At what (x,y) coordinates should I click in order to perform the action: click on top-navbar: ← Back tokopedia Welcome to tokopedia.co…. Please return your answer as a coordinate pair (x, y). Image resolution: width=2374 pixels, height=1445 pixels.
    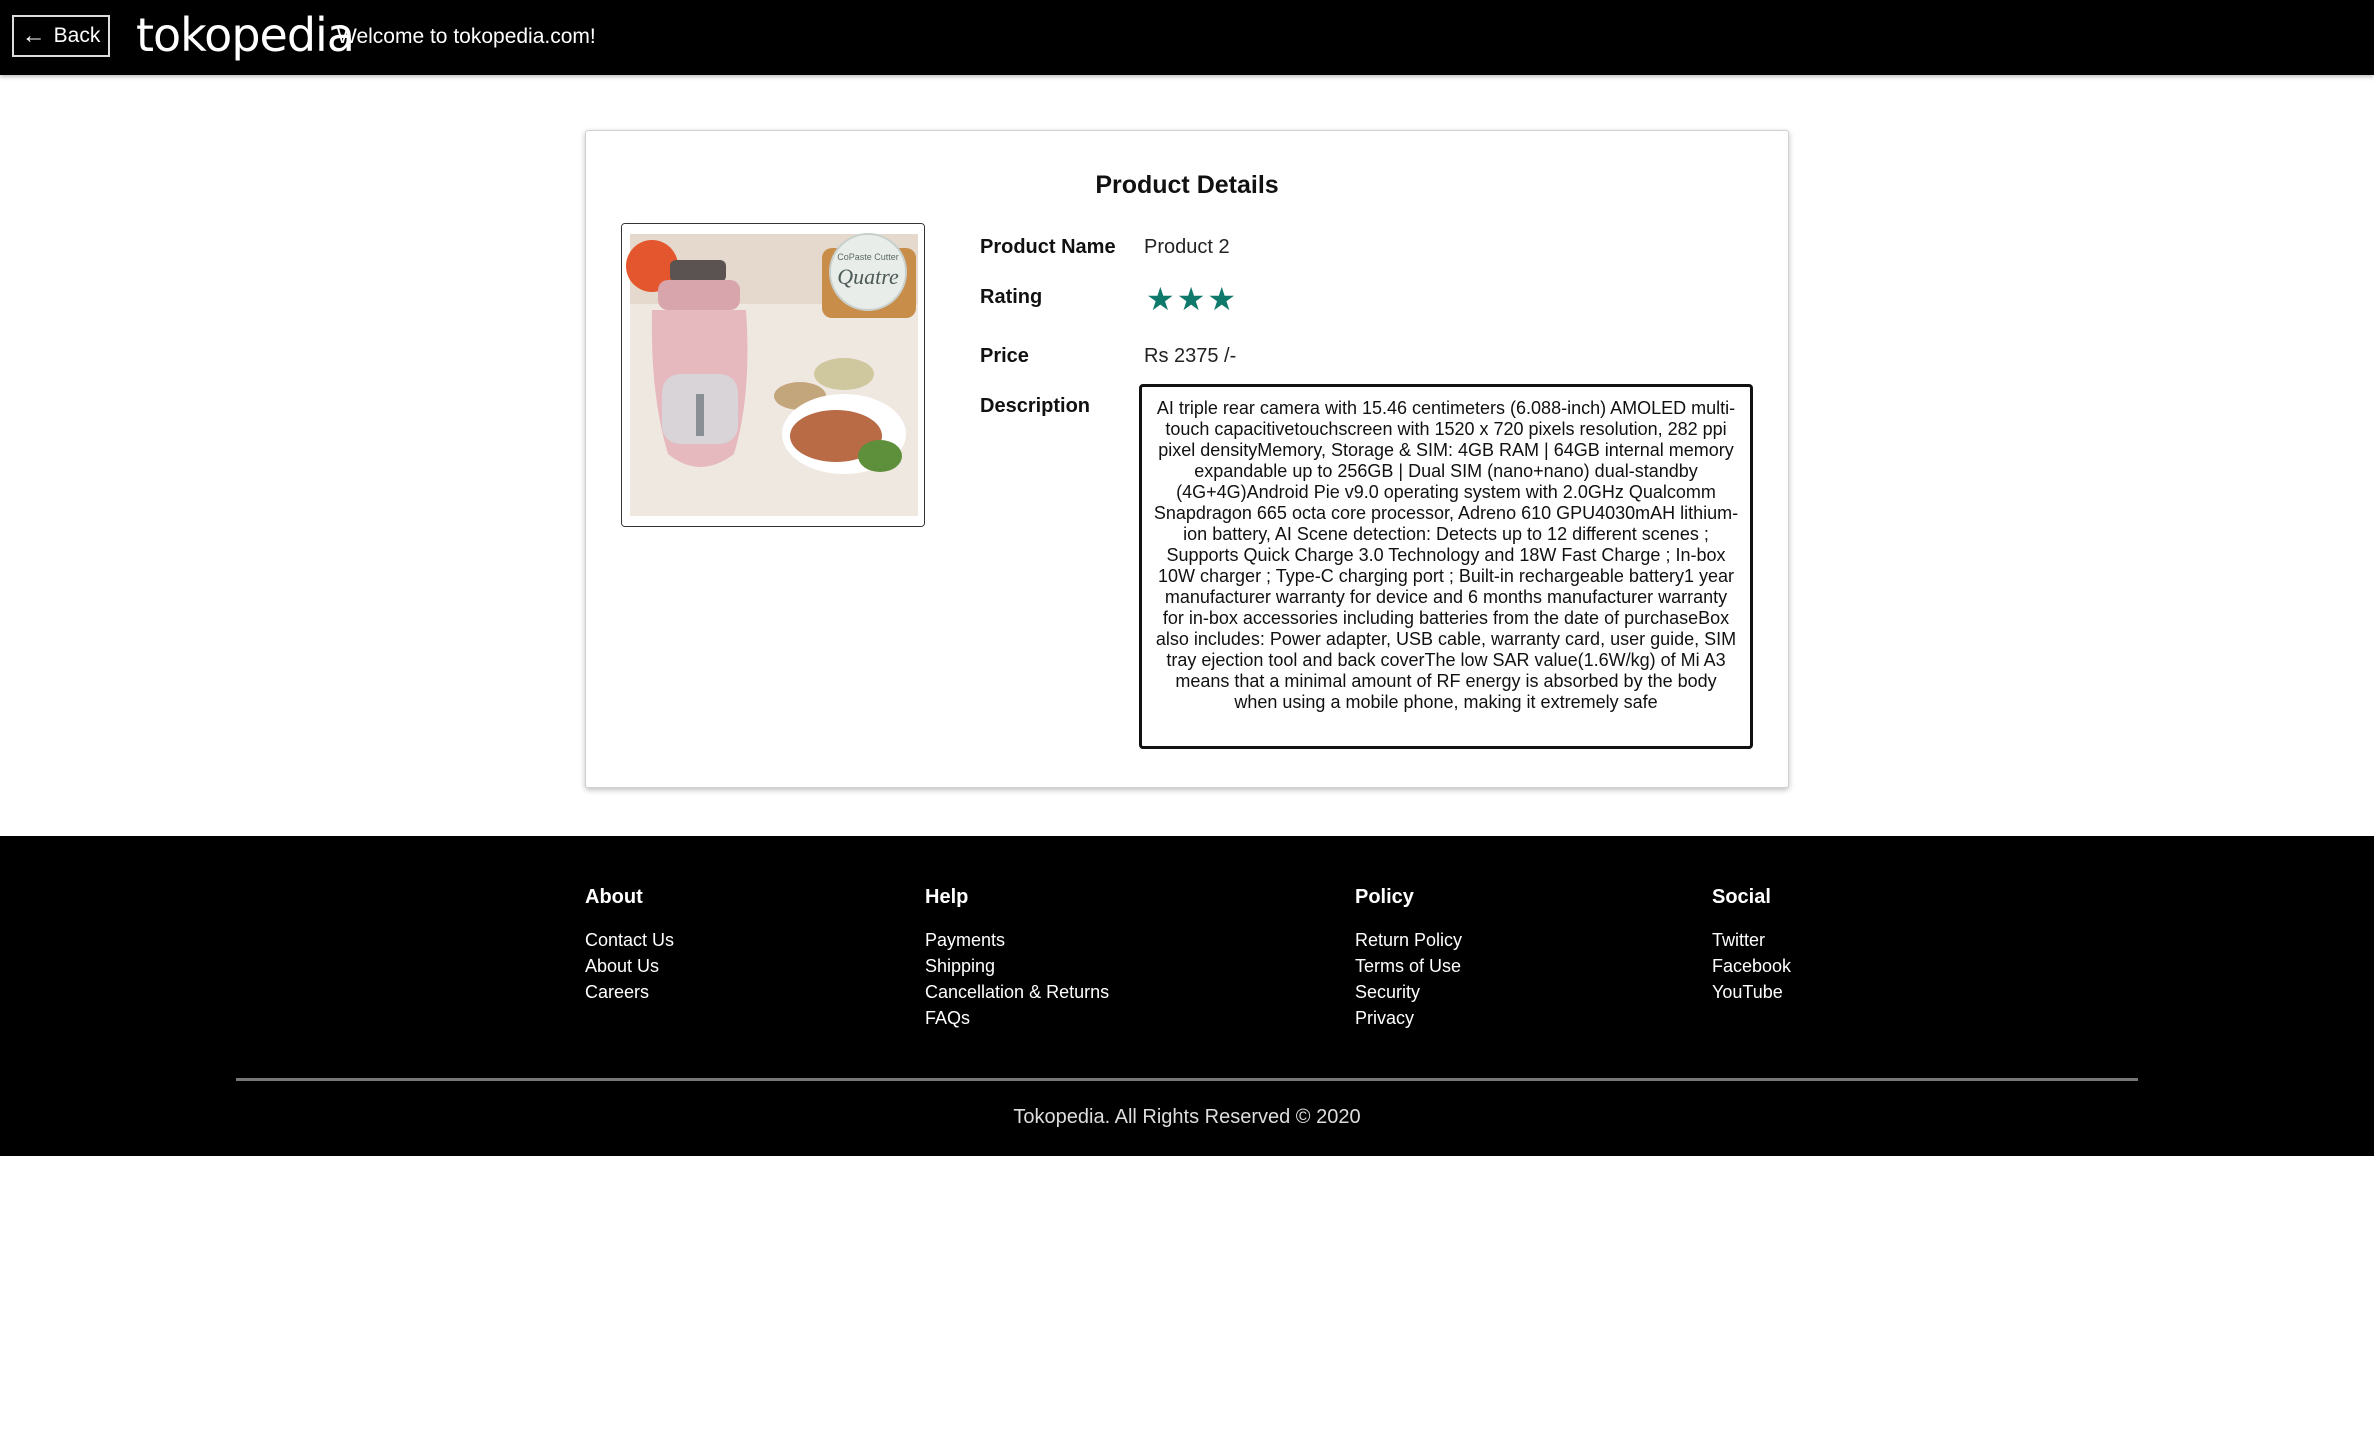
    Looking at the image, I should click on (1187, 37).